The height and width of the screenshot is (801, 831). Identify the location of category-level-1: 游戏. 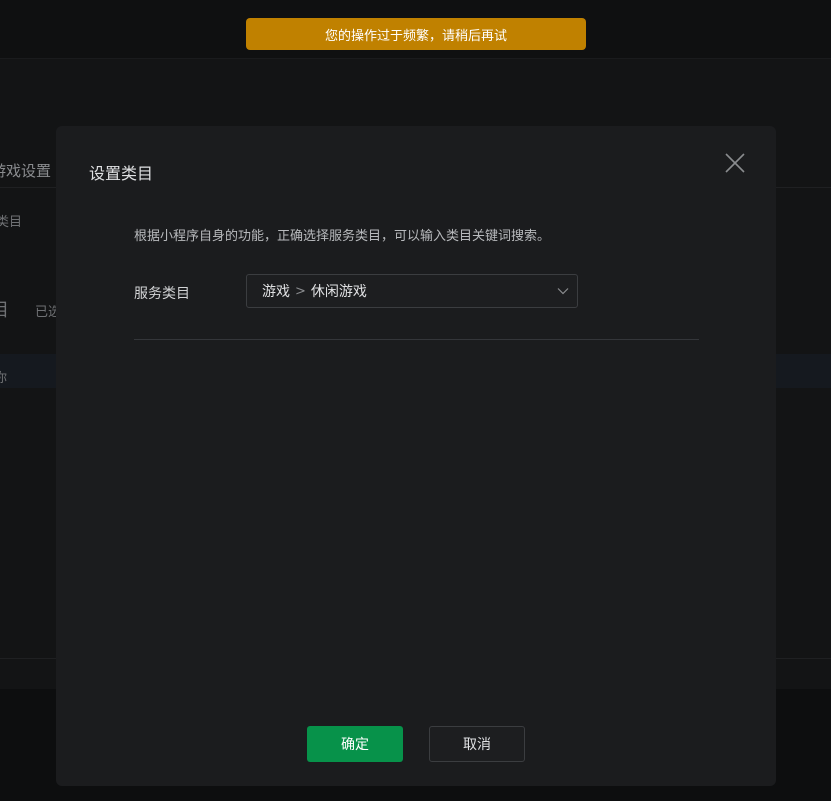
(276, 292).